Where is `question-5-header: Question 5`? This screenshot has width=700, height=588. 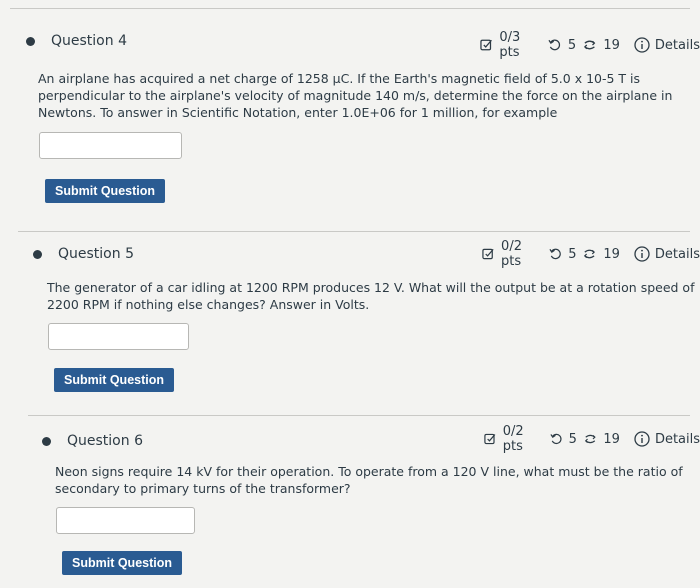
question-5-header: Question 5 is located at coordinates (83, 254).